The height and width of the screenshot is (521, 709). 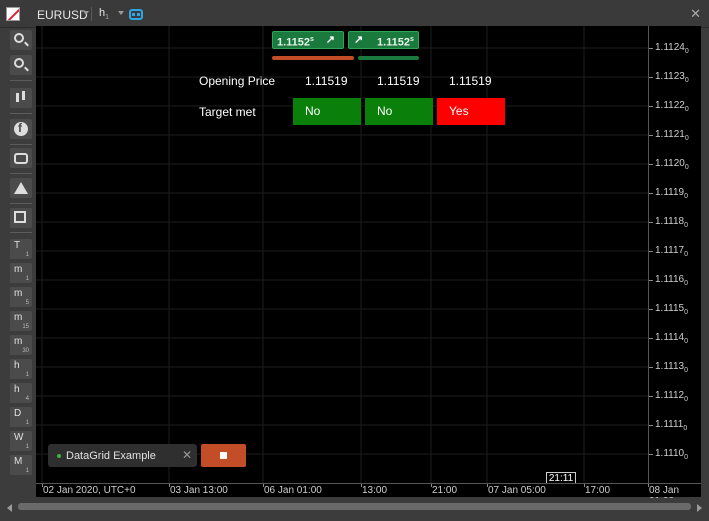 I want to click on scroll-left-icon, so click(x=9, y=508).